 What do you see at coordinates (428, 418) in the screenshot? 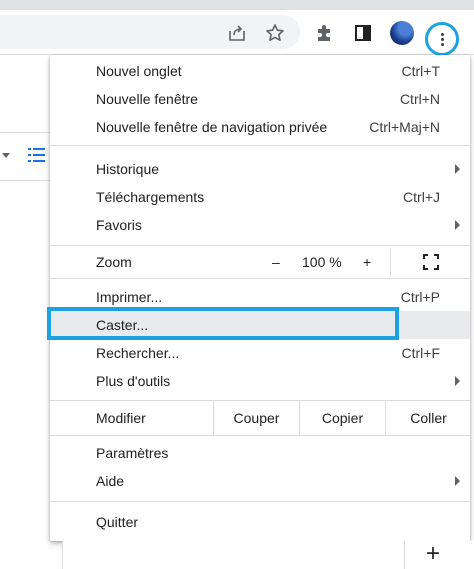
I see `paste-button: Coller` at bounding box center [428, 418].